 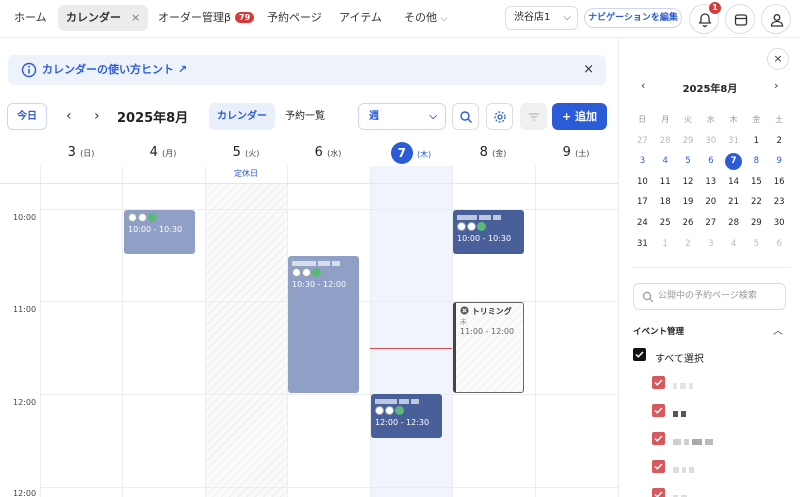 What do you see at coordinates (576, 153) in the screenshot?
I see `day-header-sat: 9 (土)` at bounding box center [576, 153].